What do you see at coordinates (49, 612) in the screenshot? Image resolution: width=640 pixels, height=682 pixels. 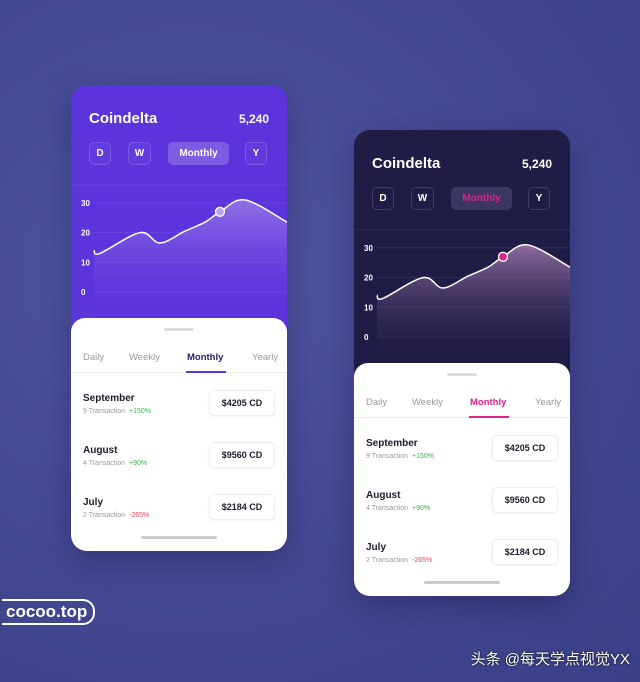 I see `cocoo-logo: cocoo.top` at bounding box center [49, 612].